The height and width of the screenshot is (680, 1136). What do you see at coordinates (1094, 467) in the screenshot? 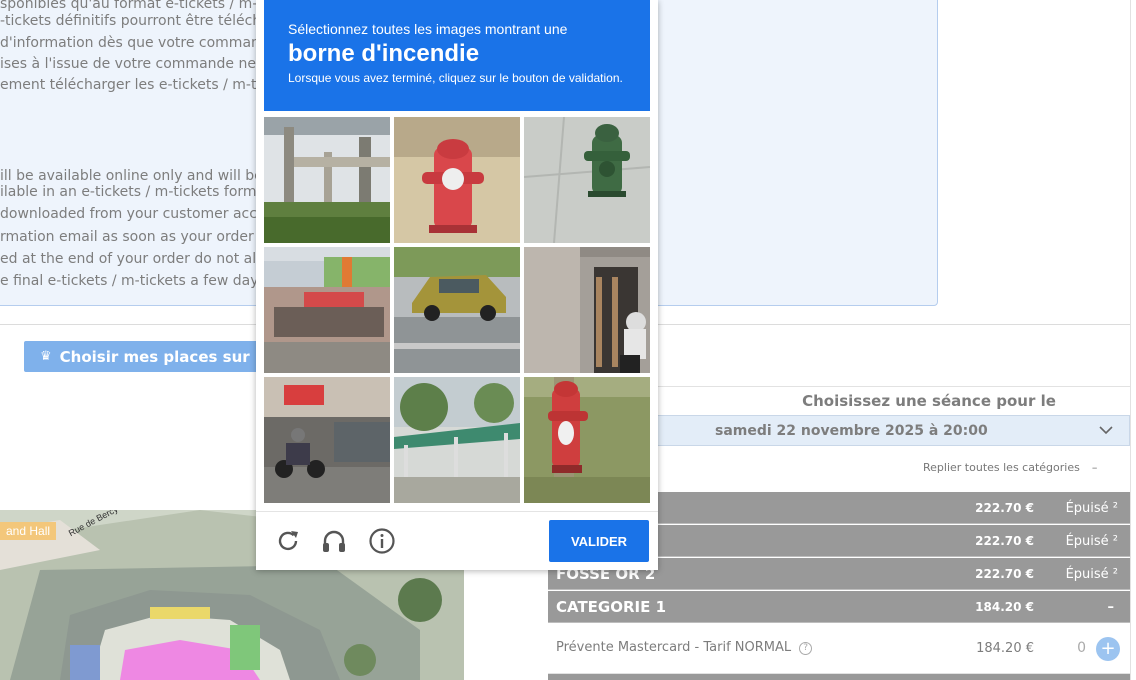
I see `minus-icon: –` at bounding box center [1094, 467].